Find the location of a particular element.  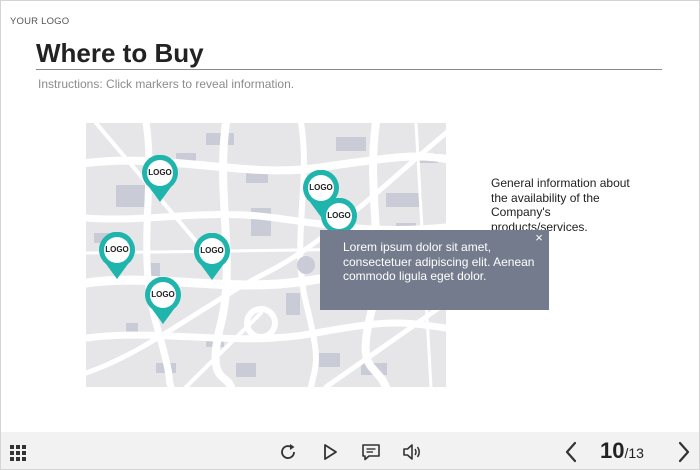

title-divider is located at coordinates (349, 69).